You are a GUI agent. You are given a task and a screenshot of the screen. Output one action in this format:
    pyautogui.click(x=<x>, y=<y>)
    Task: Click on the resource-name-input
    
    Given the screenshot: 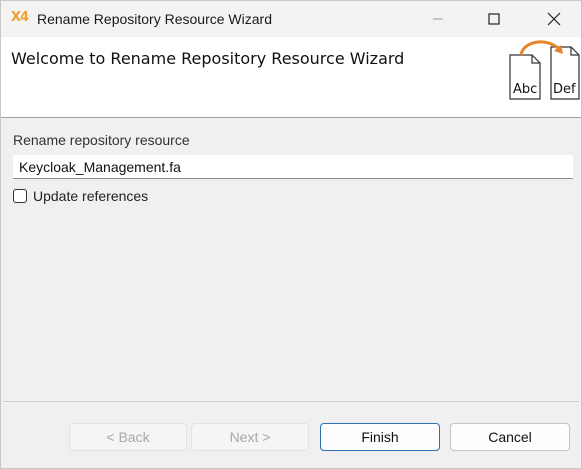 What is the action you would take?
    pyautogui.click(x=293, y=167)
    